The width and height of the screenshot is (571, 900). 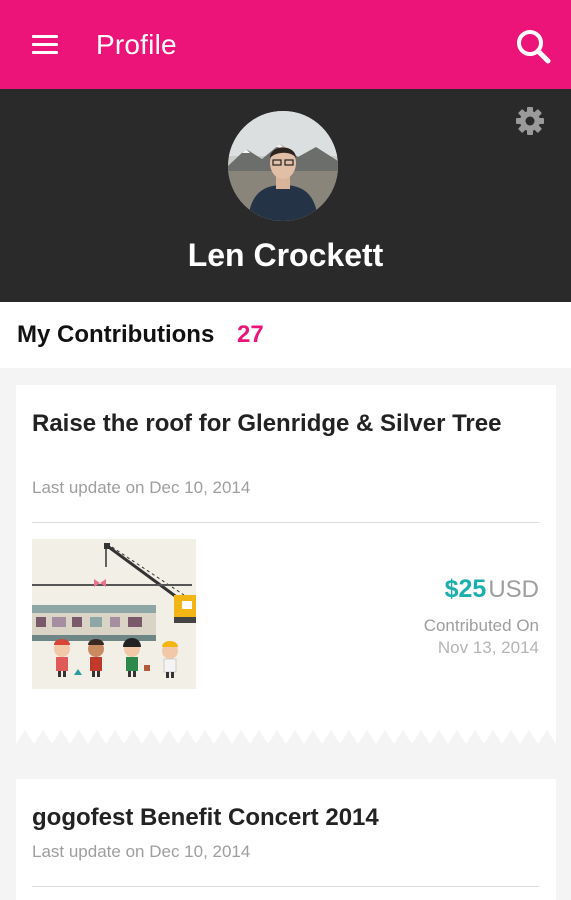 I want to click on contribution-amount: $25USD, so click(x=492, y=591).